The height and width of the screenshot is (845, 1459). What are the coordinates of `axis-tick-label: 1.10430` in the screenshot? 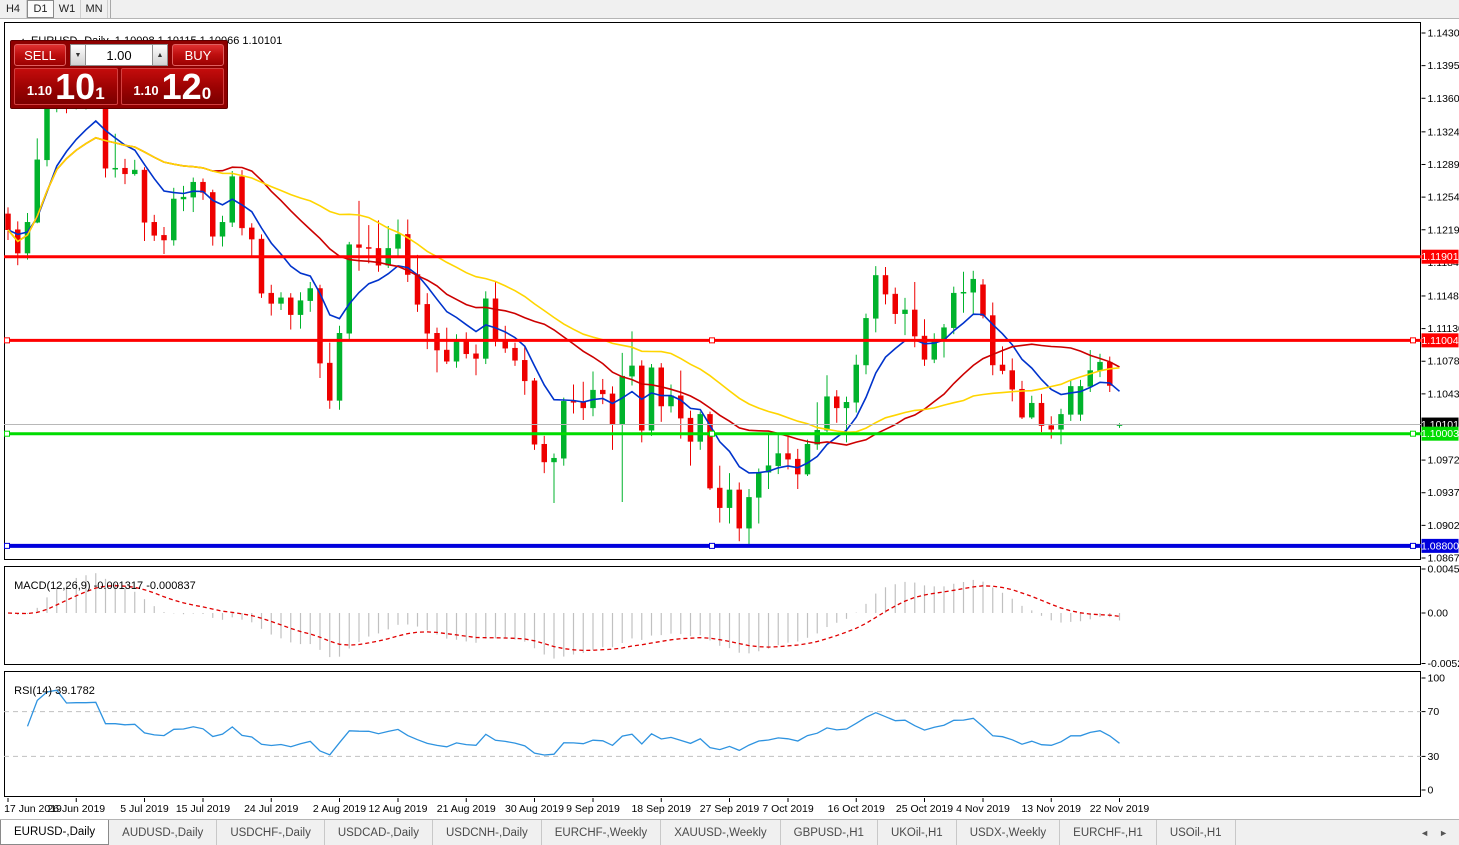 It's located at (1443, 394).